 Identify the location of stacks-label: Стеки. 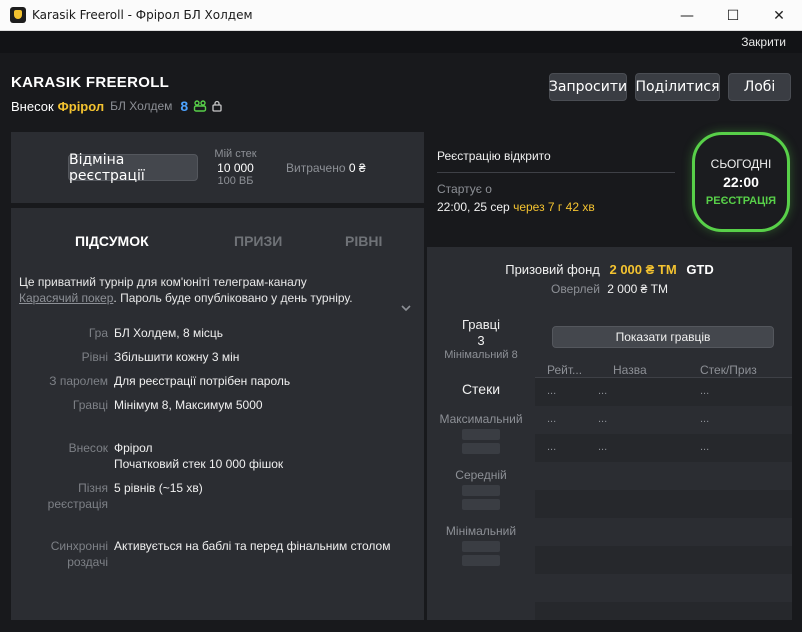
(481, 389).